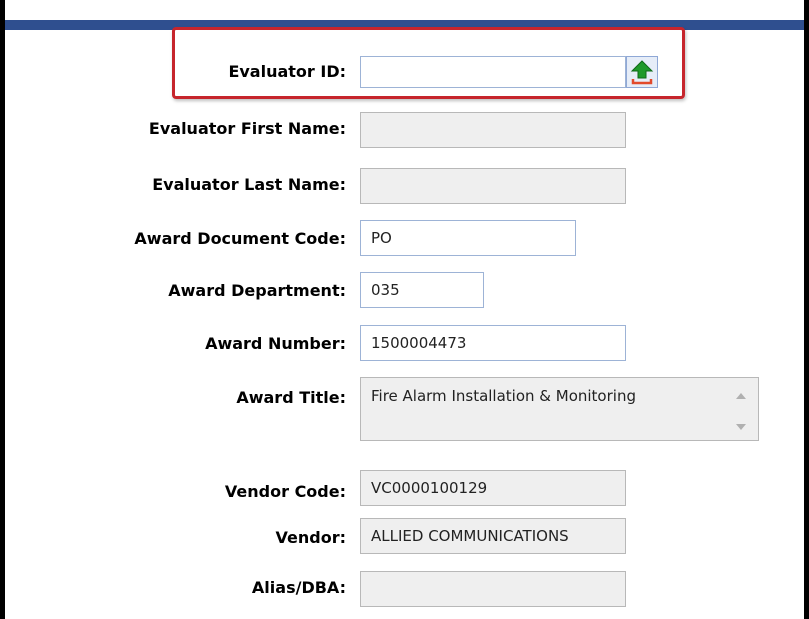  Describe the element at coordinates (559, 409) in the screenshot. I see `award-title-textarea: Fire Alarm Installation & Monitoring` at that location.